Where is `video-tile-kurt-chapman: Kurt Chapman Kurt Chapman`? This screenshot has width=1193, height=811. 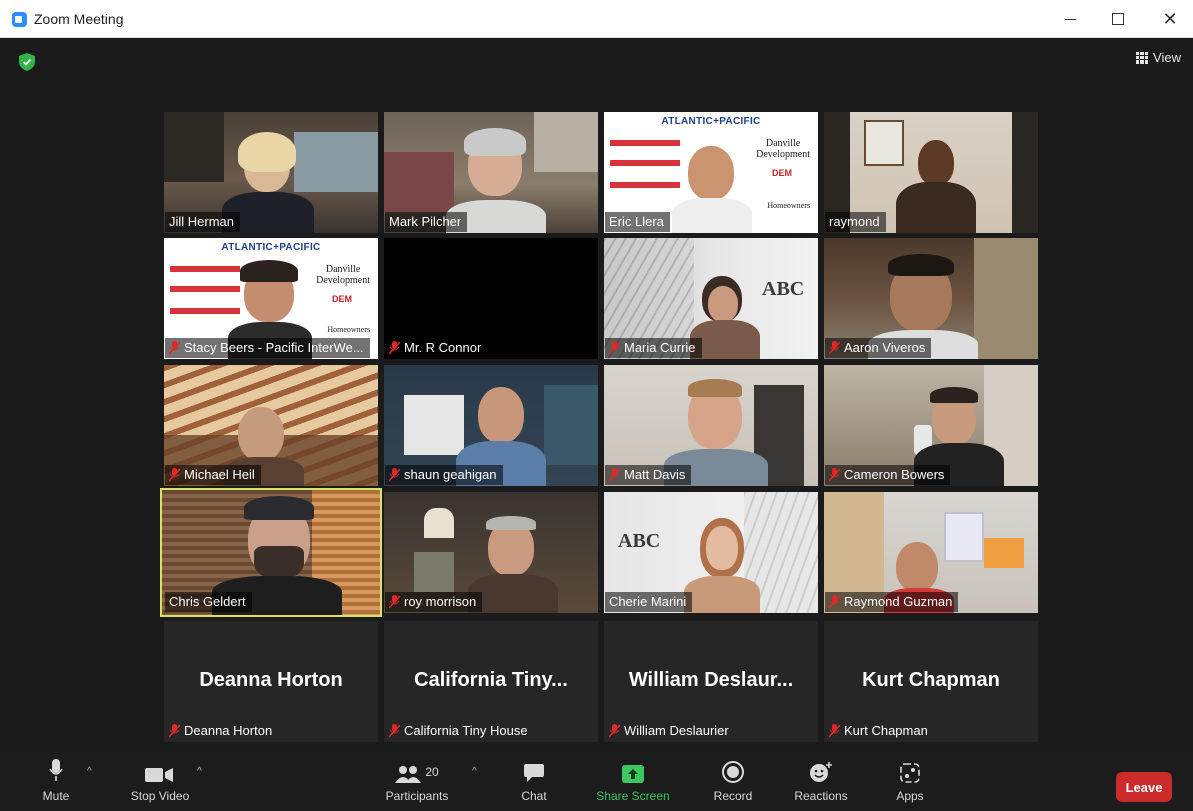 video-tile-kurt-chapman: Kurt Chapman Kurt Chapman is located at coordinates (931, 681).